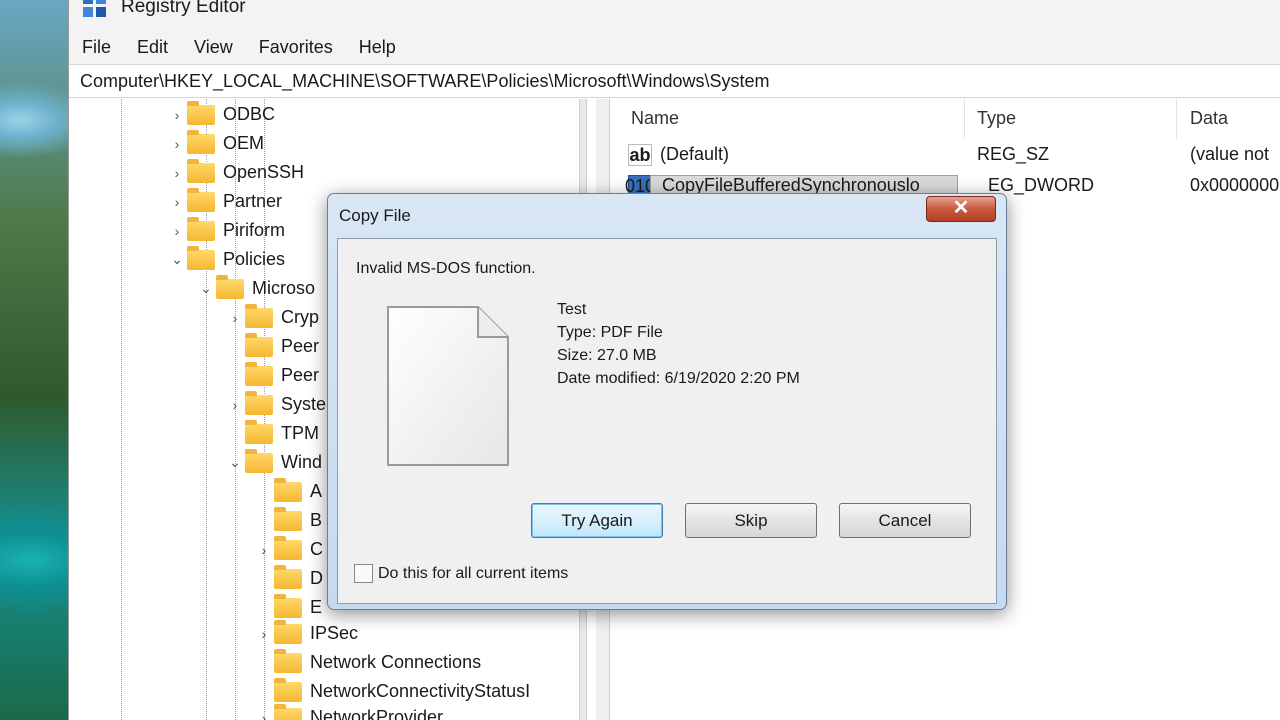  Describe the element at coordinates (597, 520) in the screenshot. I see `try-again-button: Try Again` at that location.